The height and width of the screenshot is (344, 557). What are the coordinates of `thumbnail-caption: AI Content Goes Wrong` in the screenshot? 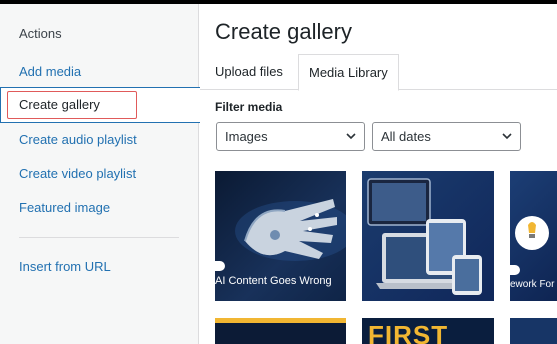 It's located at (273, 281).